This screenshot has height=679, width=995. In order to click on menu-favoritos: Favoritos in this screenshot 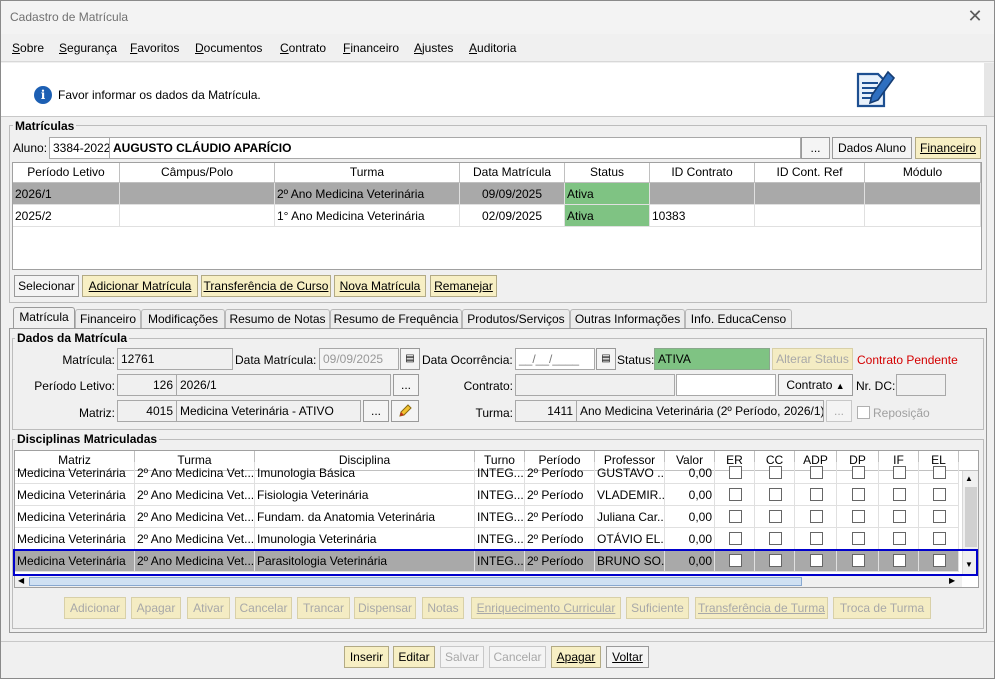, I will do `click(154, 48)`.